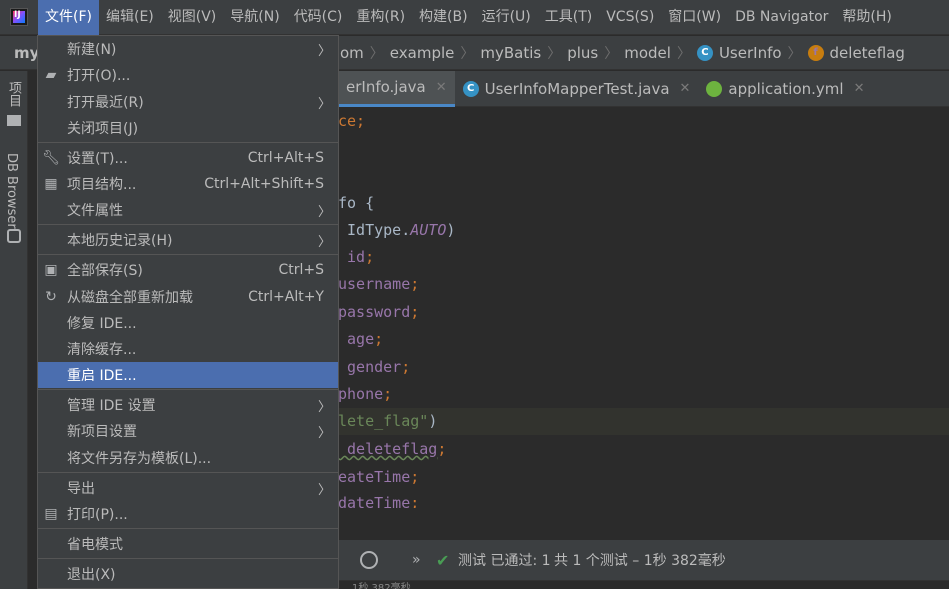  What do you see at coordinates (694, 17) in the screenshot?
I see `menu-window: 窗口(W)` at bounding box center [694, 17].